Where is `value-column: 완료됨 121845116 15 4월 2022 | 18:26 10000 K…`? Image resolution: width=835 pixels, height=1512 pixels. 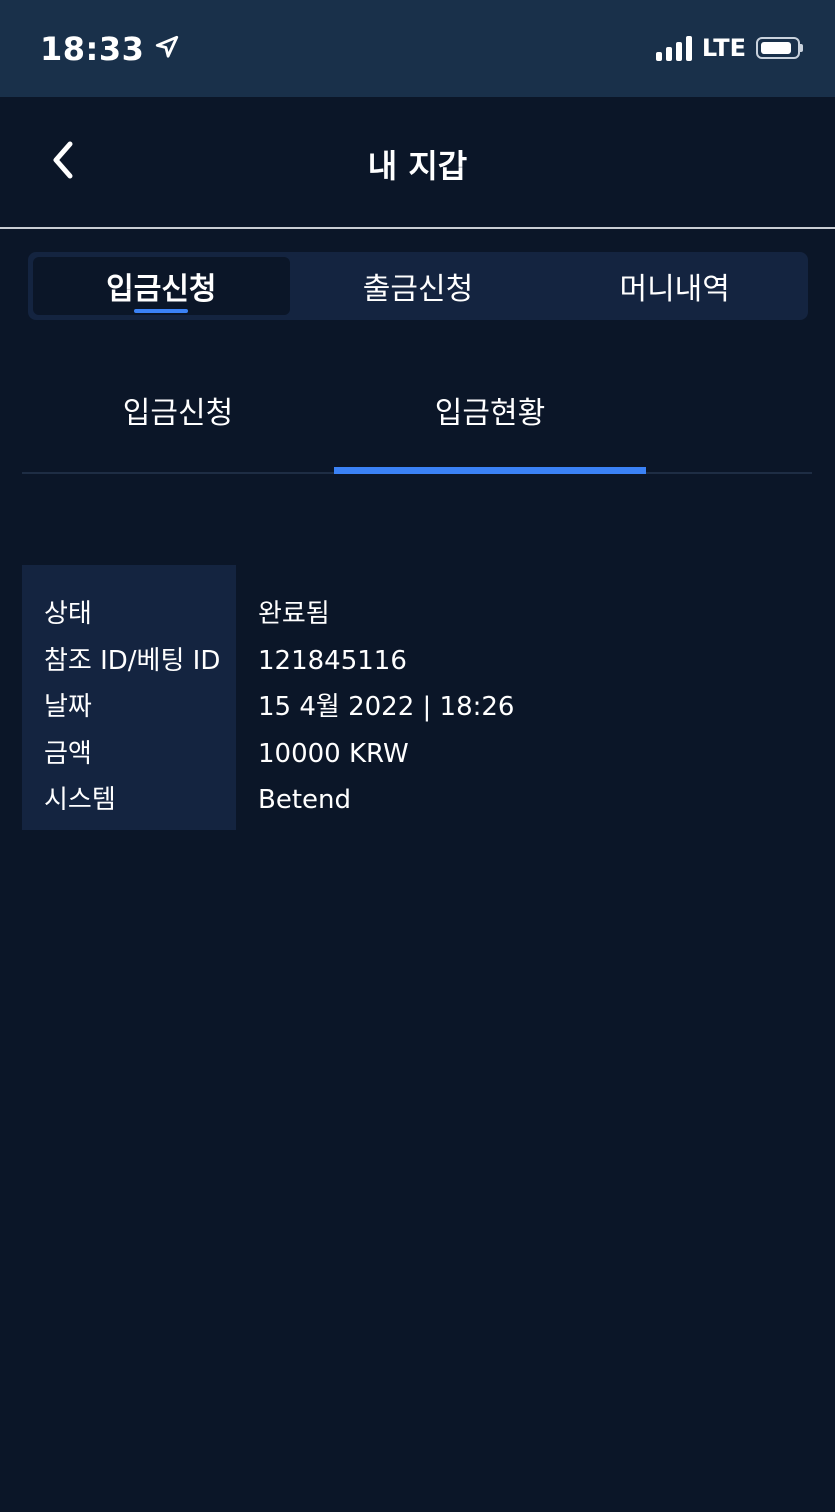
value-column: 완료됨 121845116 15 4월 2022 | 18:26 10000 K… is located at coordinates (375, 697).